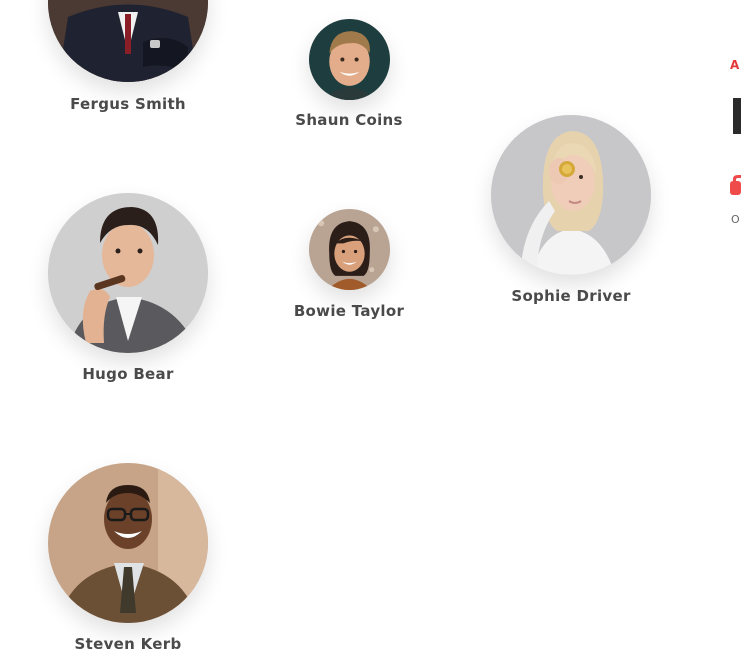 This screenshot has width=741, height=672. What do you see at coordinates (349, 120) in the screenshot?
I see `member-name-shaun-coins: Shaun Coins` at bounding box center [349, 120].